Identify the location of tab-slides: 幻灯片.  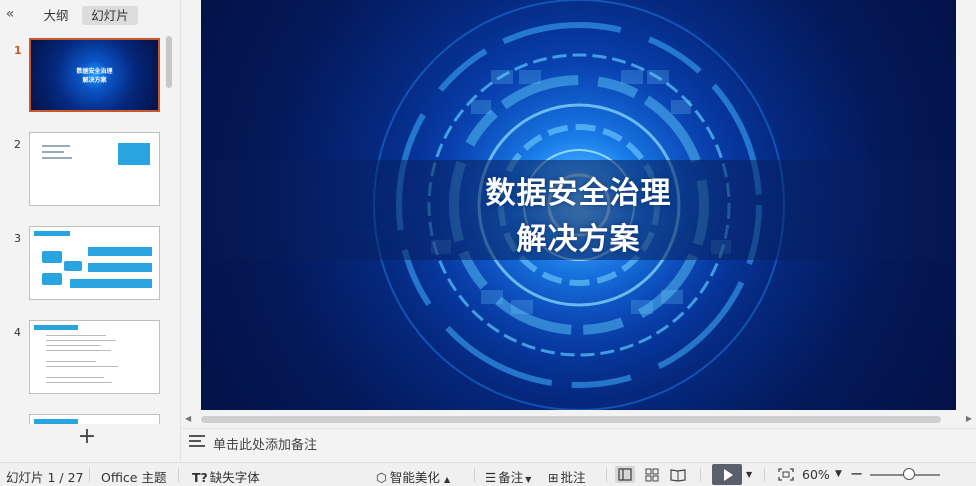
(110, 15).